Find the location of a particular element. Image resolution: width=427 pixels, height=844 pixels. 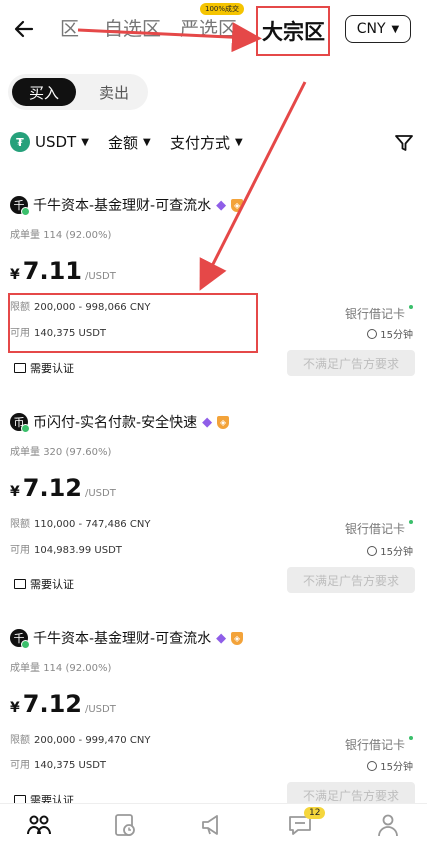

sell-tab: 卖出 is located at coordinates (114, 92).